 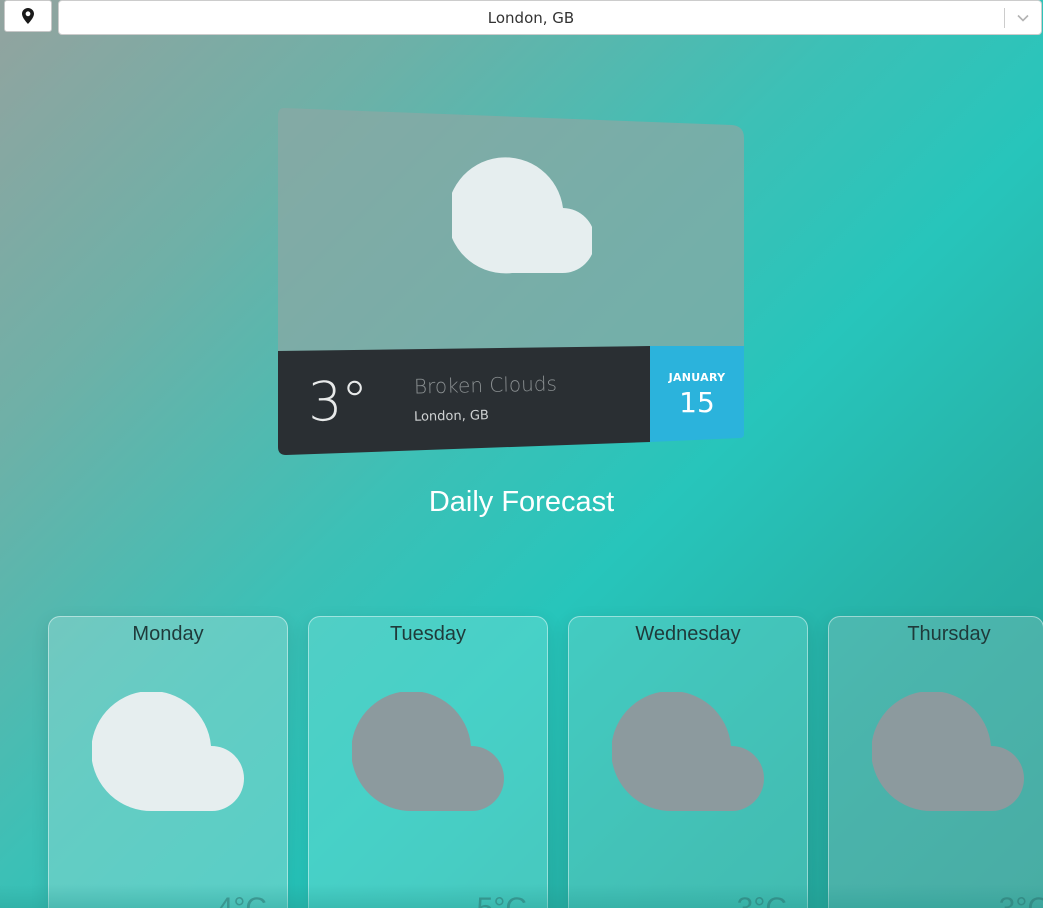 What do you see at coordinates (338, 401) in the screenshot?
I see `current-temperature: 3°` at bounding box center [338, 401].